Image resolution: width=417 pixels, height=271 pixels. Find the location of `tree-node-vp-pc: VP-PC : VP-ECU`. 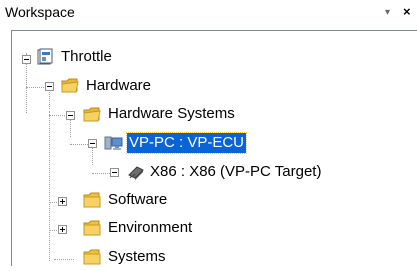

tree-node-vp-pc: VP-PC : VP-ECU is located at coordinates (186, 143).